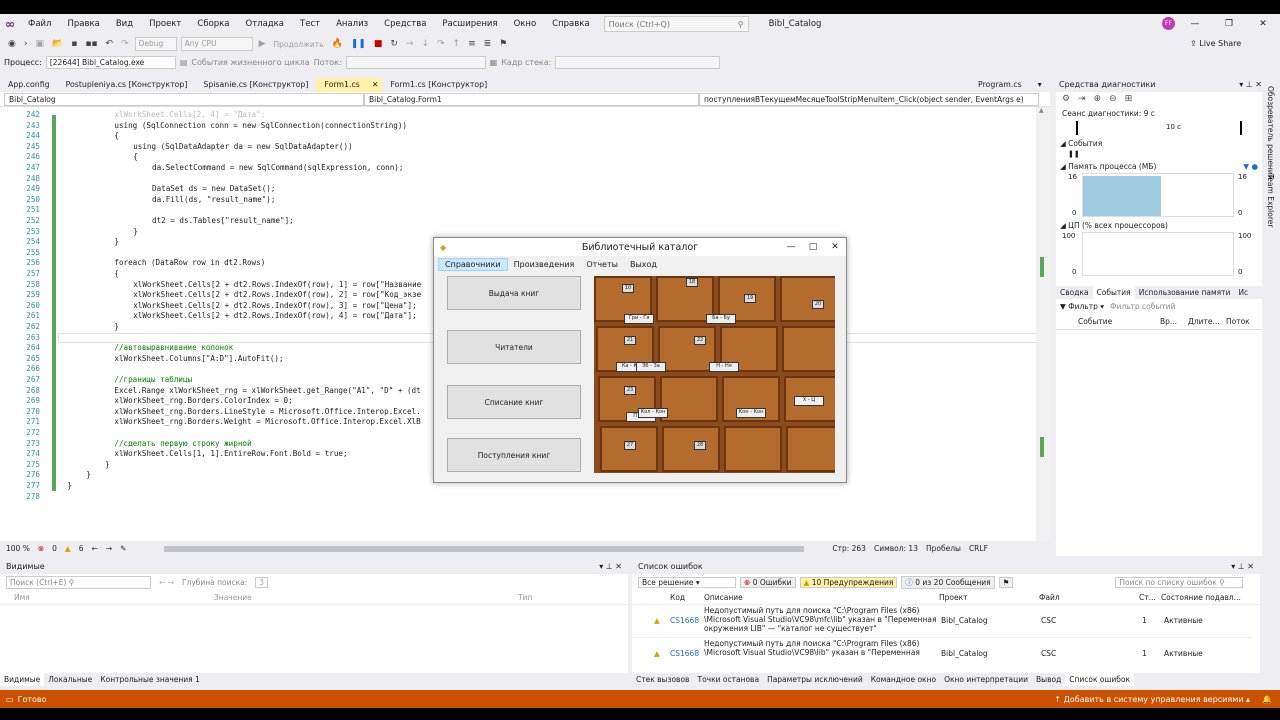 This screenshot has width=1280, height=720. Describe the element at coordinates (1099, 679) in the screenshot. I see `output-tab: Список ошибок` at that location.